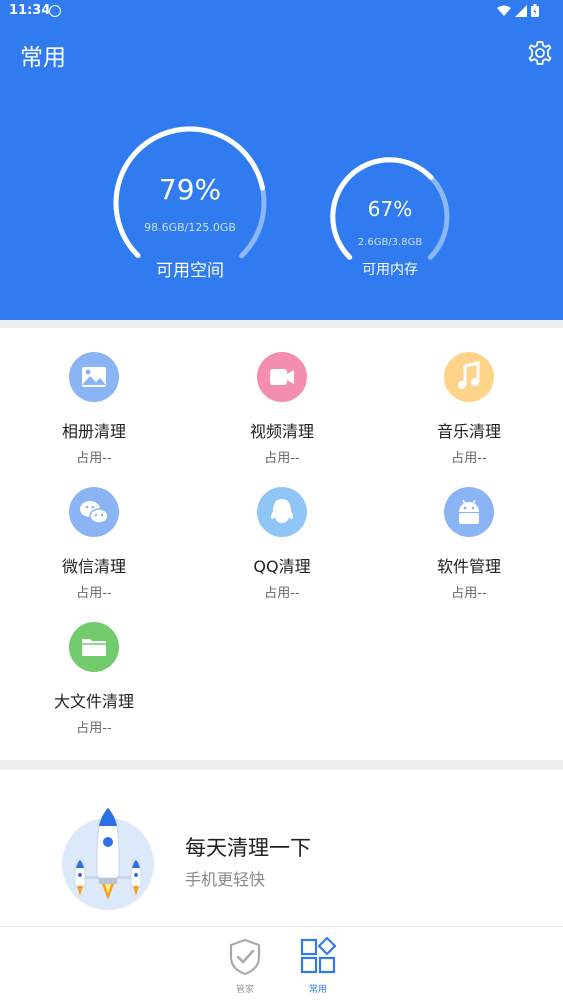 Image resolution: width=563 pixels, height=1001 pixels. What do you see at coordinates (540, 53) in the screenshot?
I see `settings-gear-icon` at bounding box center [540, 53].